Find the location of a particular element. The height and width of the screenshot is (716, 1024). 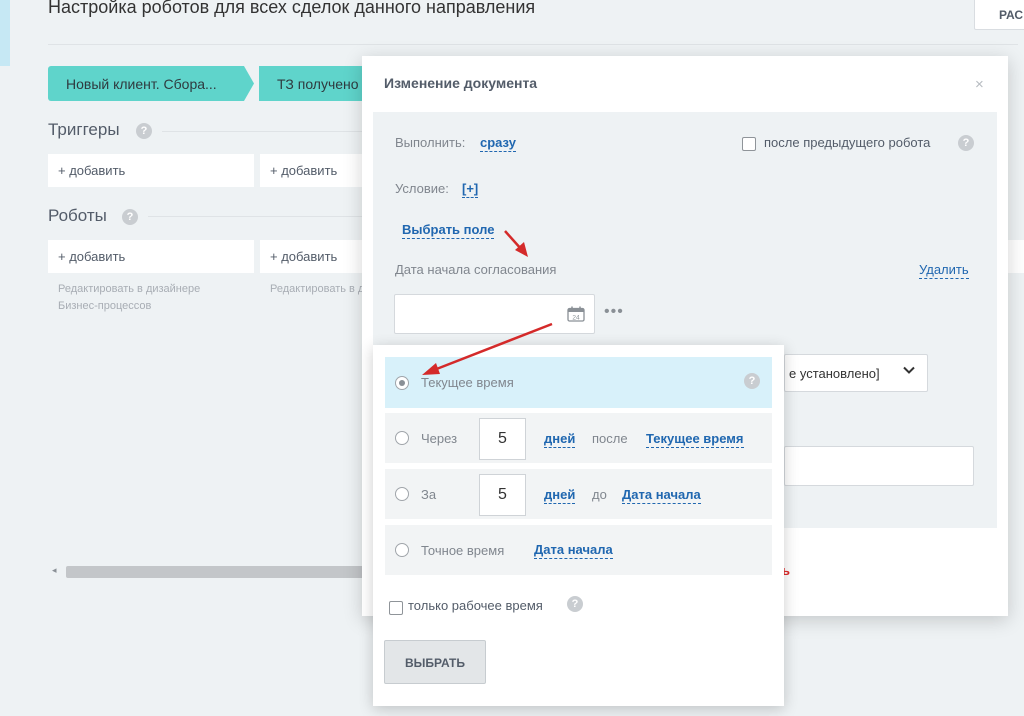

top-right-button: РАС is located at coordinates (999, 15).